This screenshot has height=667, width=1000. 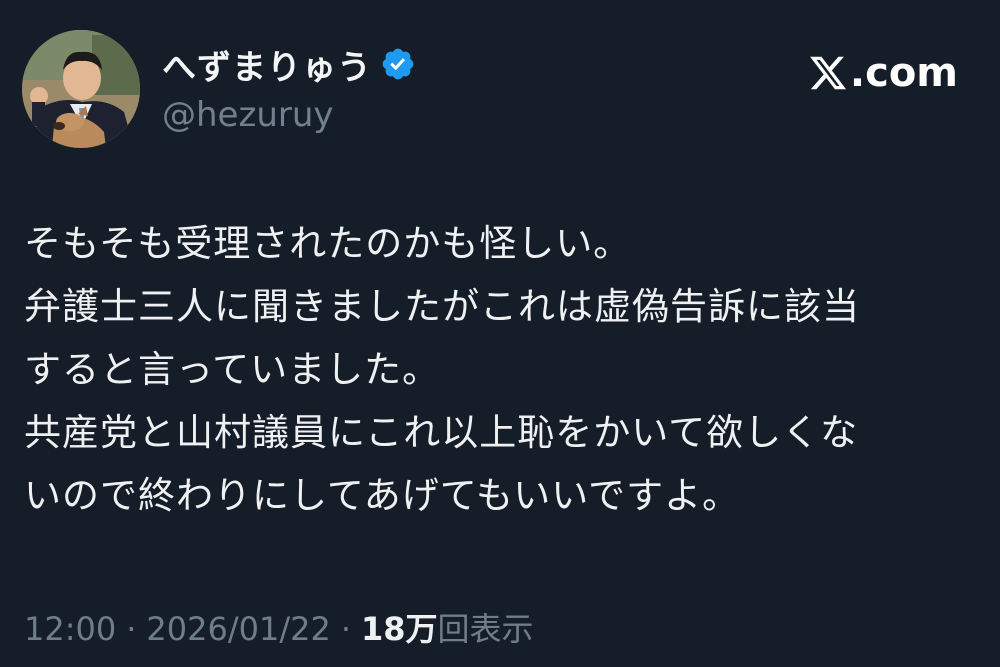 What do you see at coordinates (232, 369) in the screenshot?
I see `tweet-line: すると言っていました。` at bounding box center [232, 369].